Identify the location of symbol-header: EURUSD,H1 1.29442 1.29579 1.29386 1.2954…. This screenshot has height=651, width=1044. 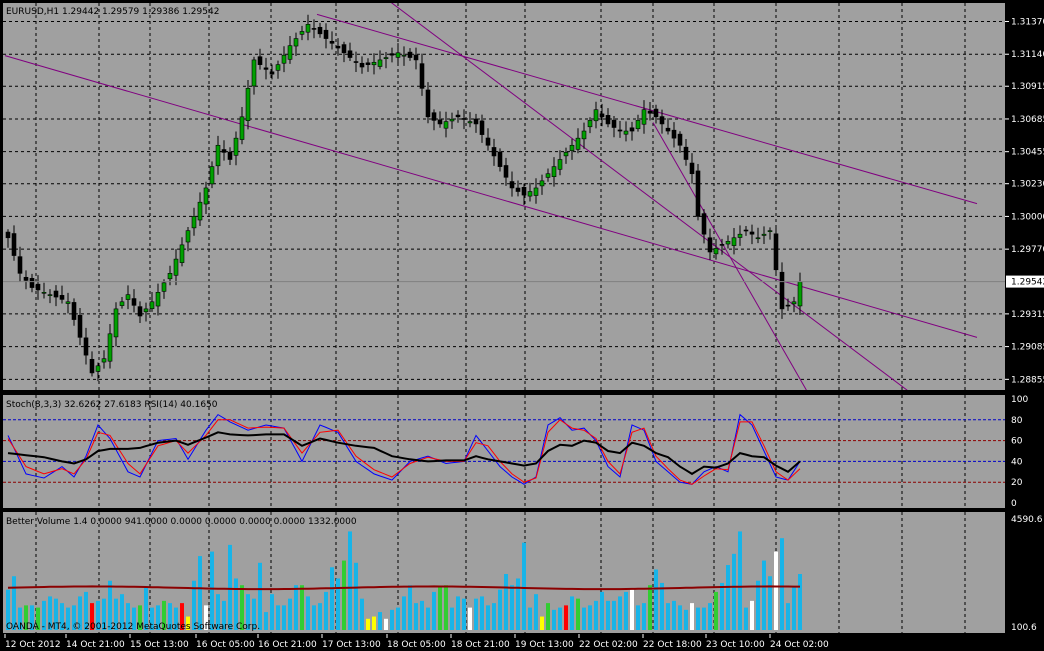
(112, 12).